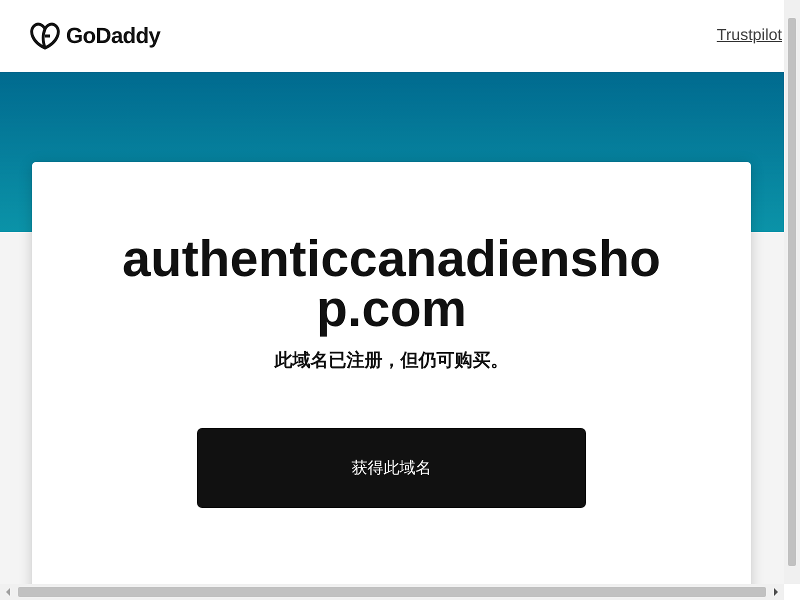  Describe the element at coordinates (8, 592) in the screenshot. I see `scroll-left-icon` at that location.